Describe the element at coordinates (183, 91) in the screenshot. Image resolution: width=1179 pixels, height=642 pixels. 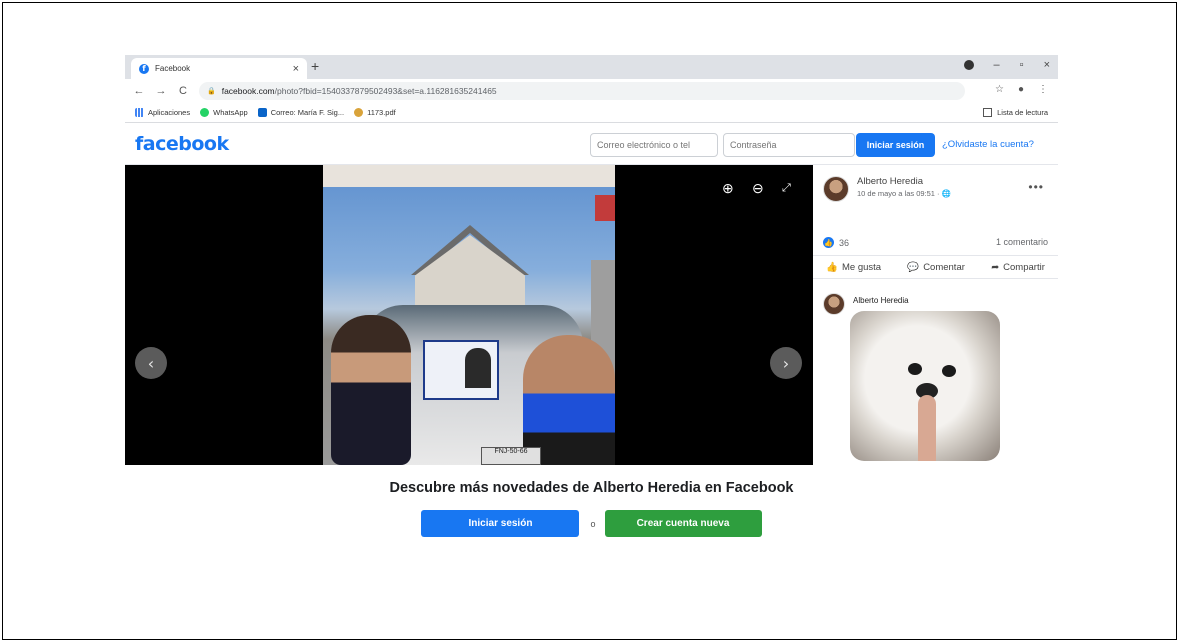
I see `reload-icon: C` at that location.